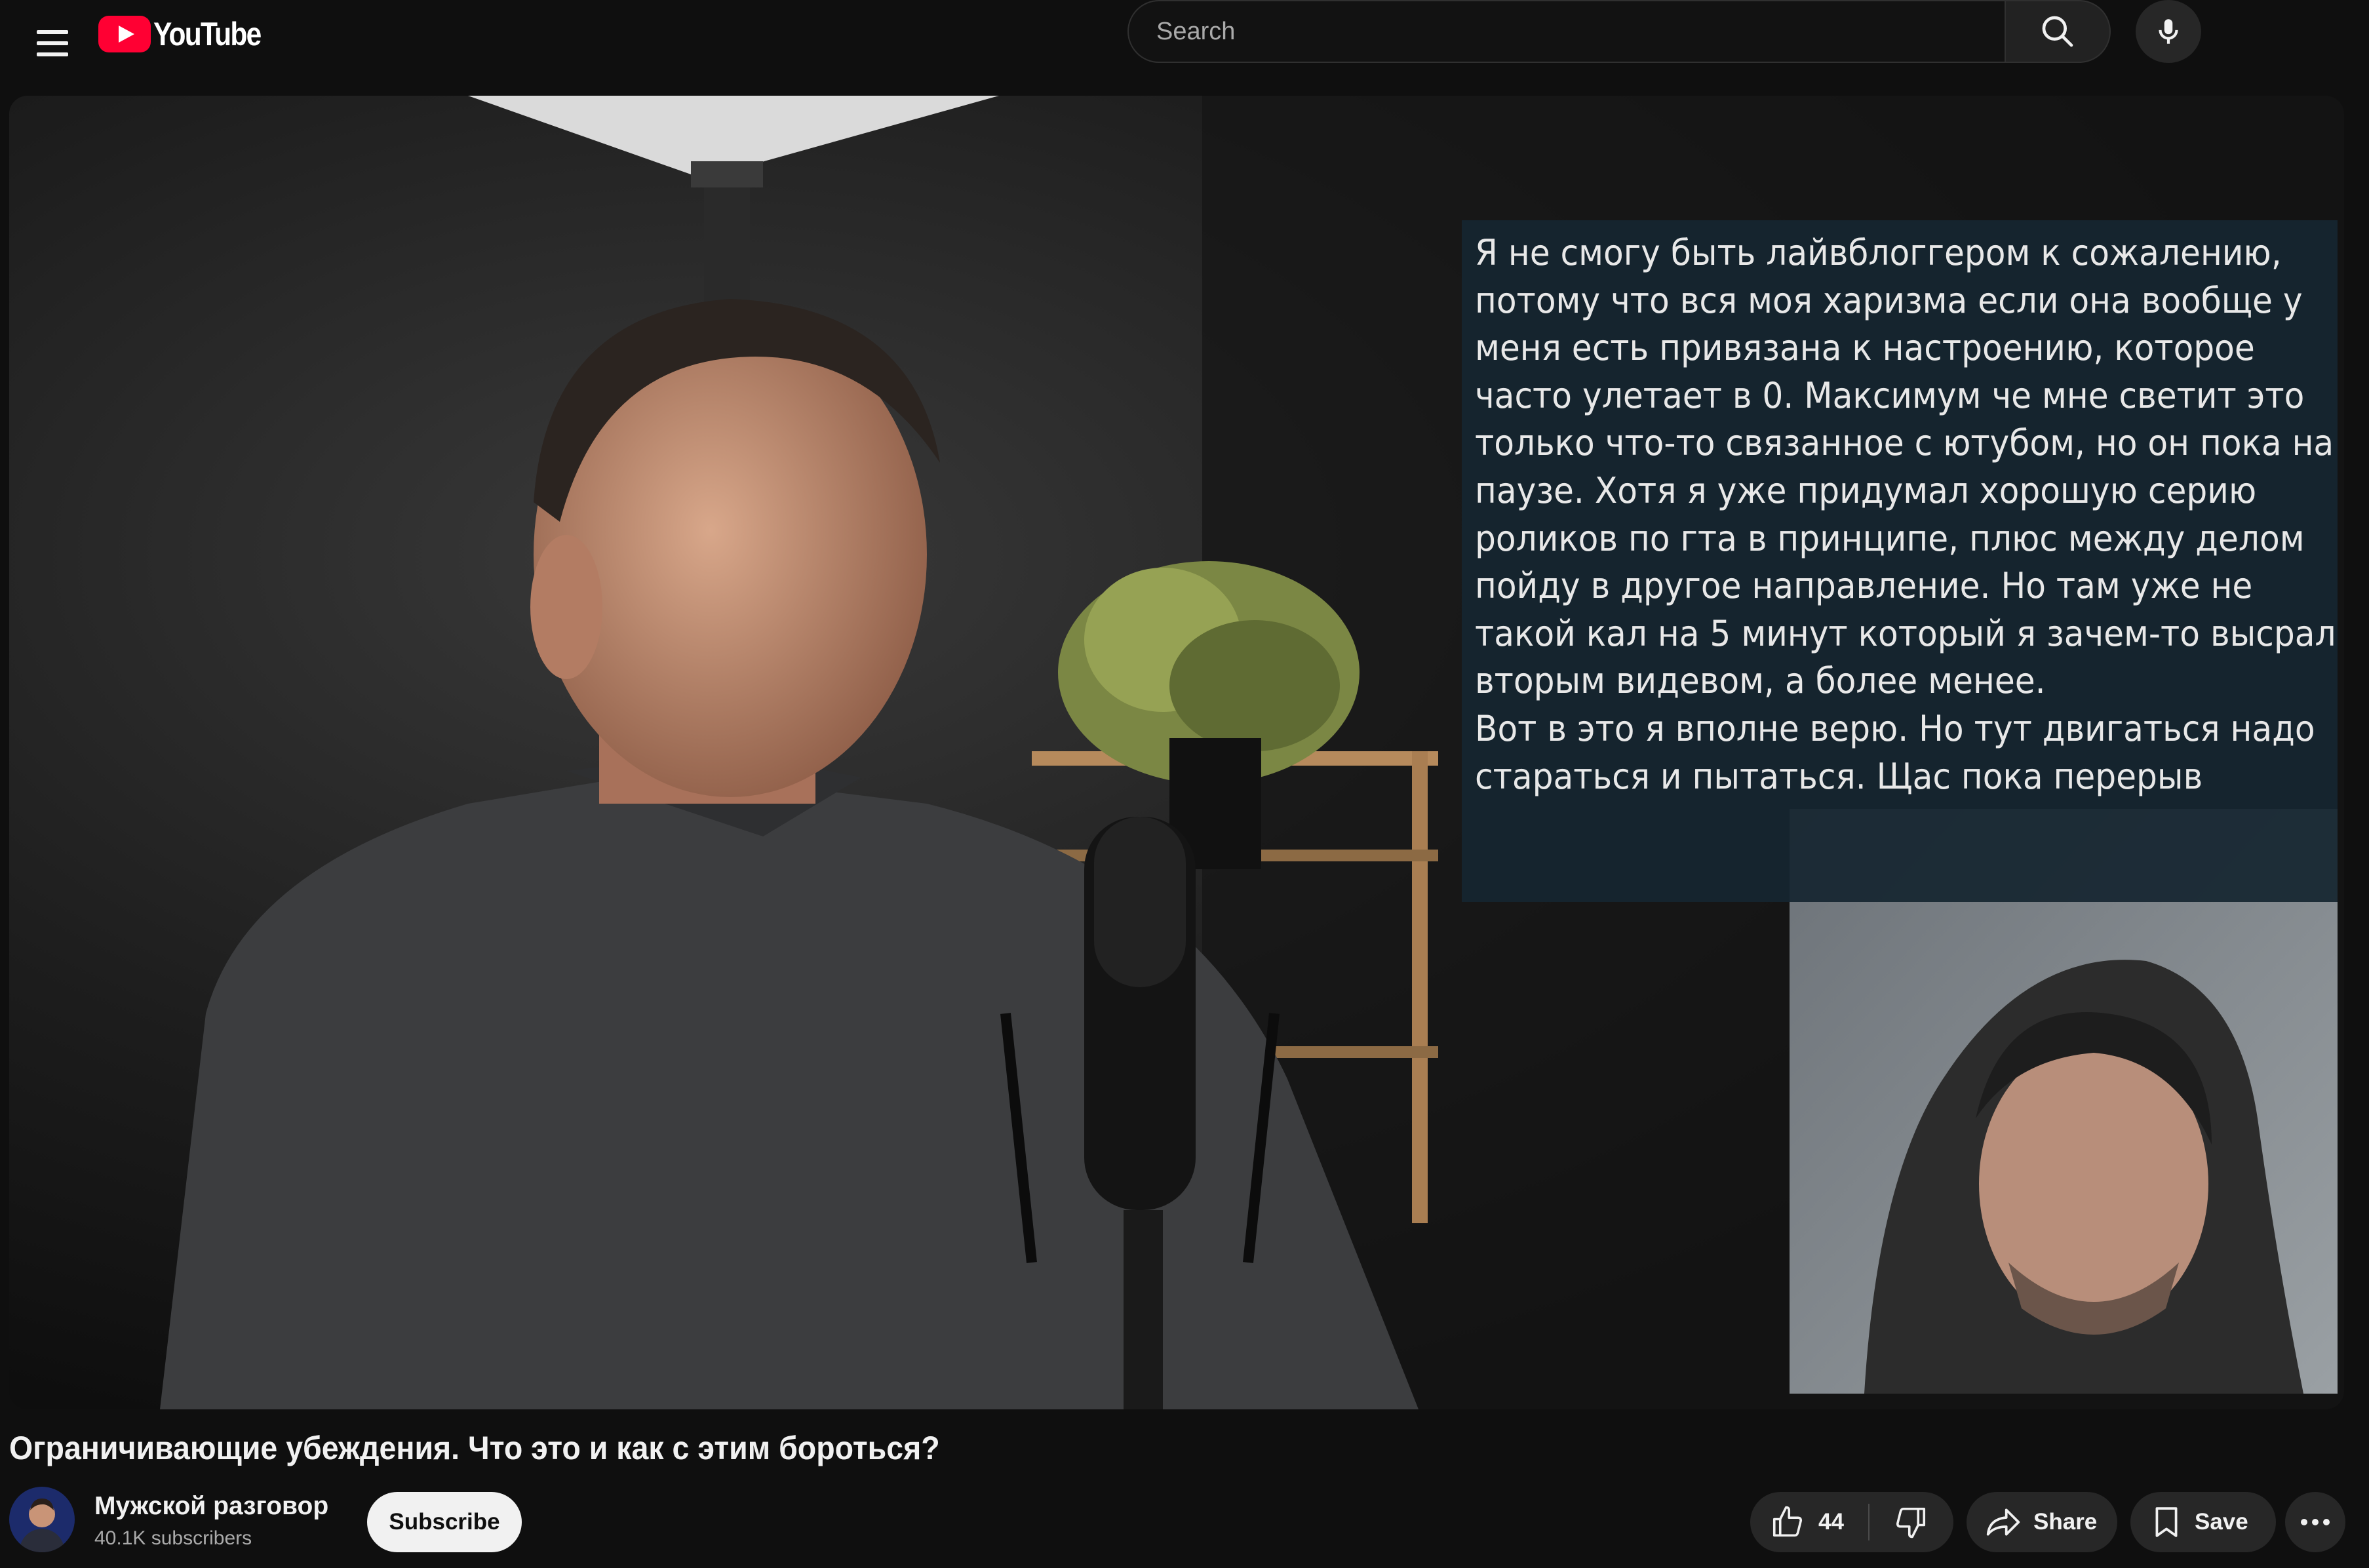 Image resolution: width=2369 pixels, height=1568 pixels. I want to click on search-input, so click(1580, 31).